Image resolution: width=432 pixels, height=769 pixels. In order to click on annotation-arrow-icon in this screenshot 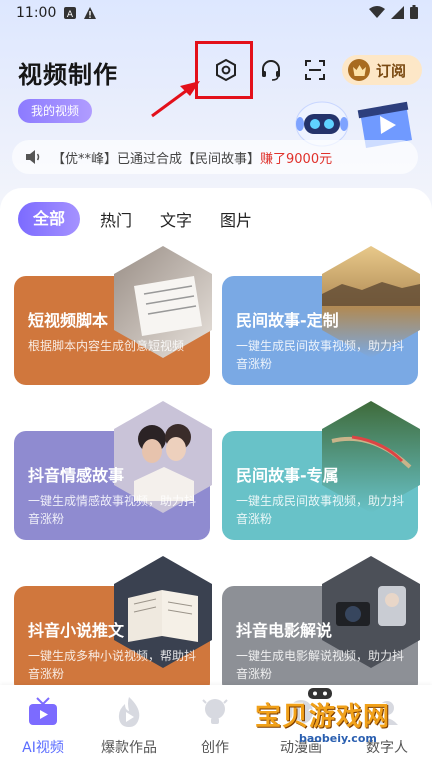, I will do `click(175, 99)`.